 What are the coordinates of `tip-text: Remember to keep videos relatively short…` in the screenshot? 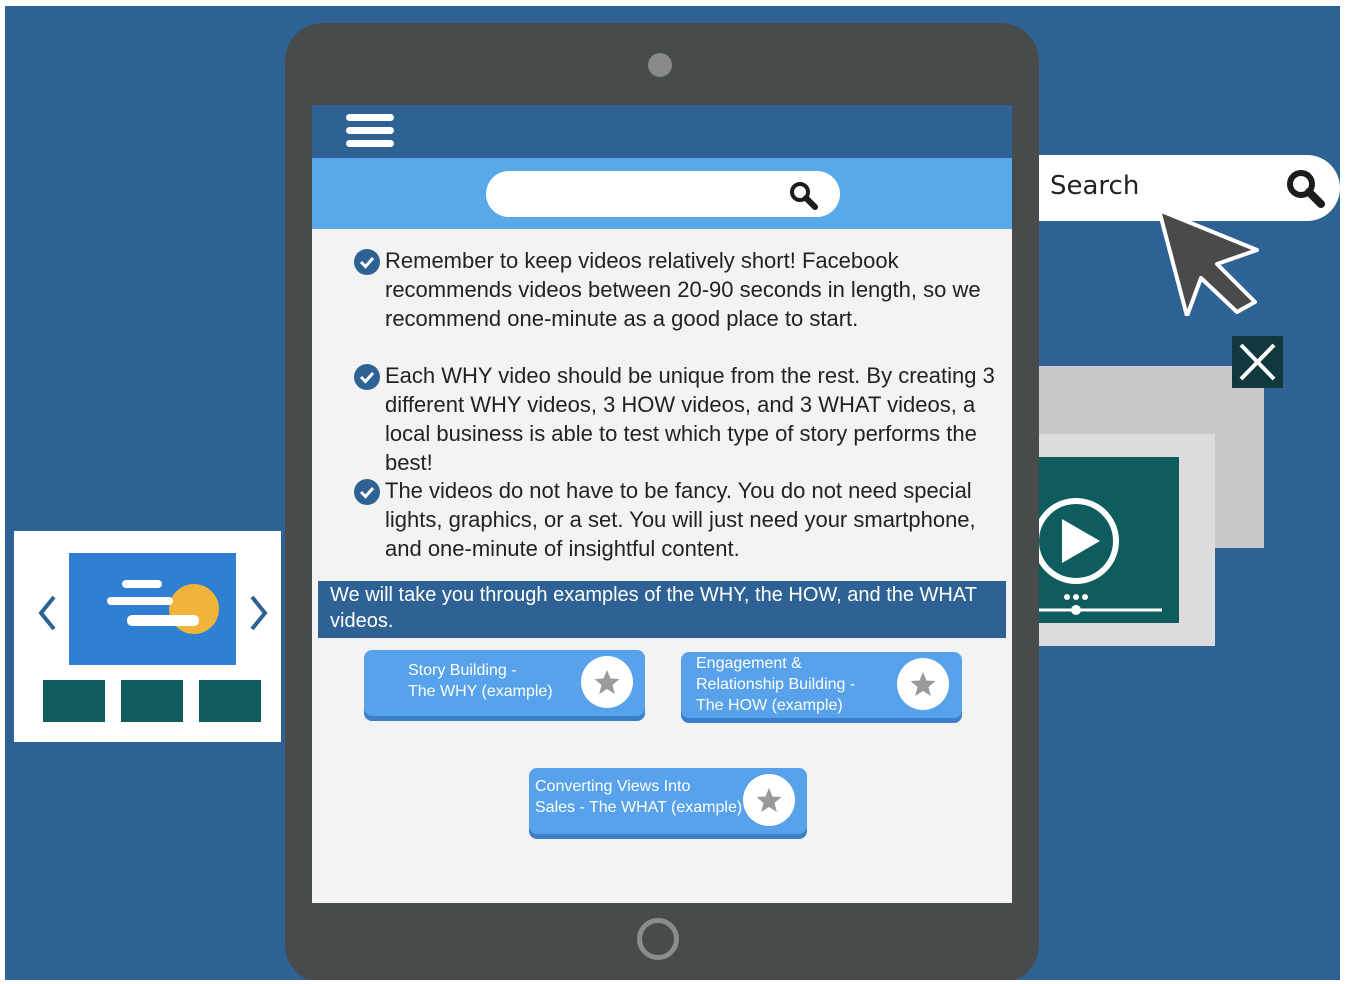 It's located at (683, 289).